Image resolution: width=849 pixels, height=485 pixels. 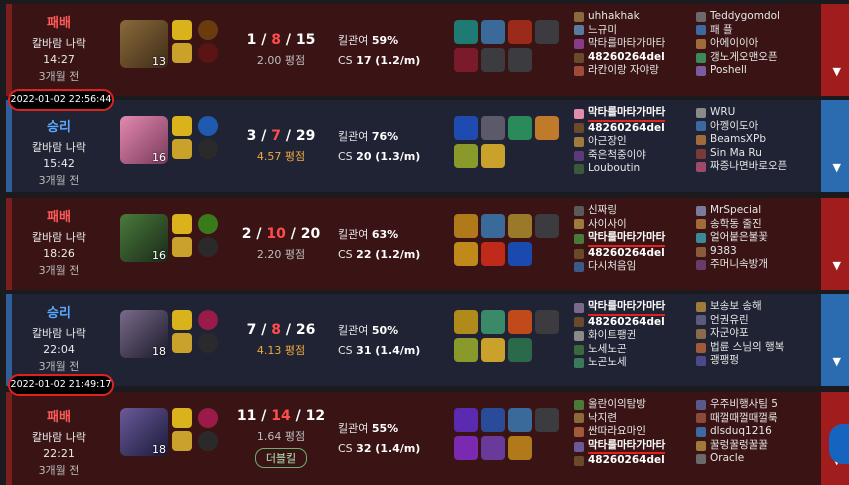 What do you see at coordinates (633, 71) in the screenshot?
I see `player-entry: 라칸이랑 자야랑` at bounding box center [633, 71].